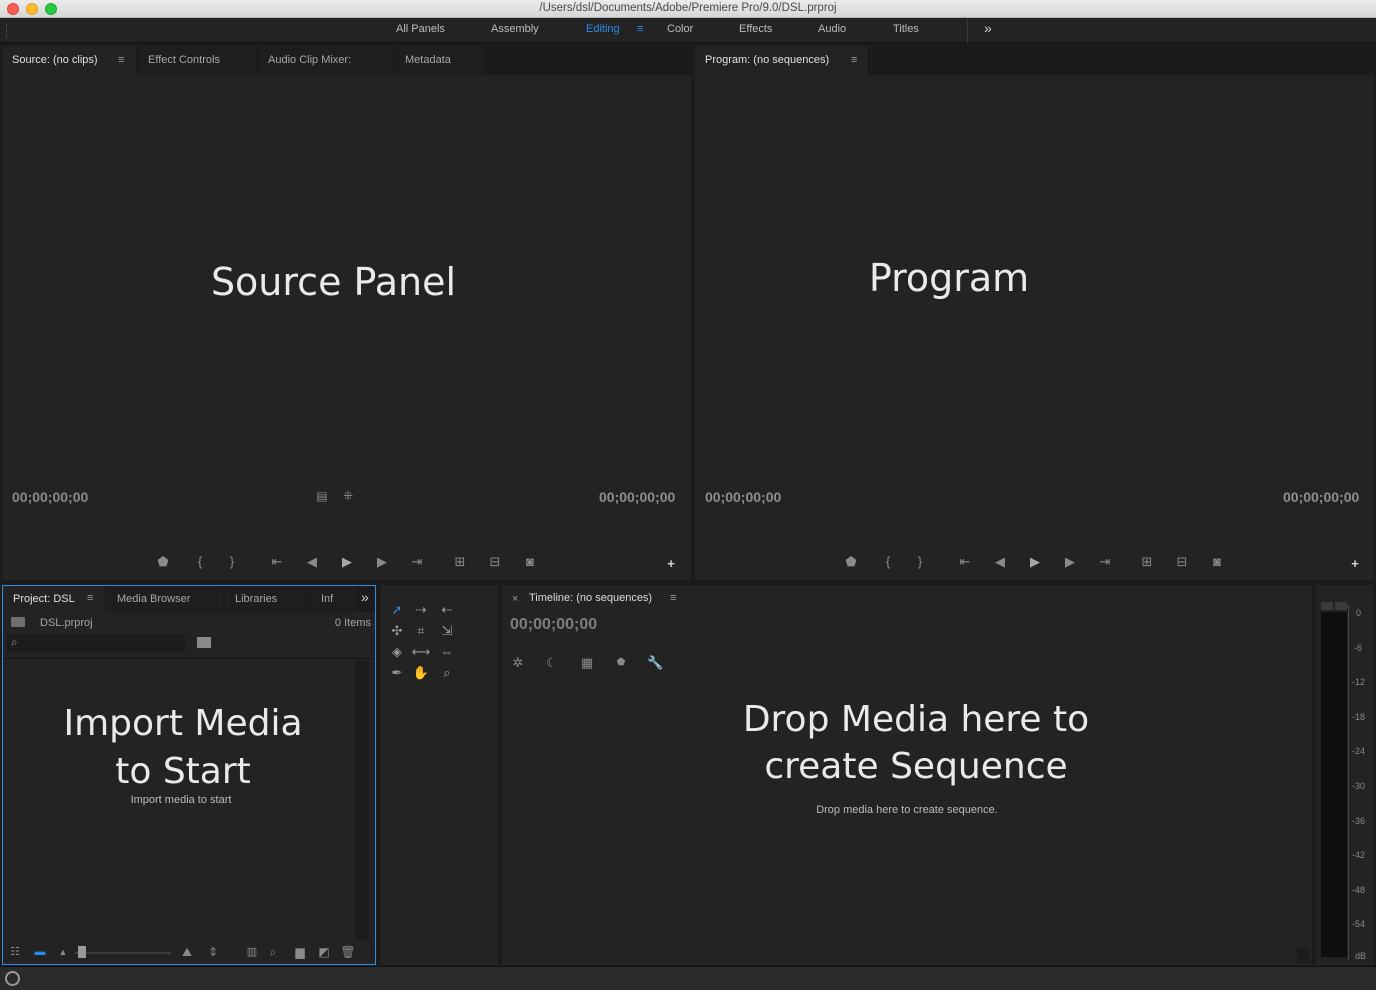  What do you see at coordinates (1359, 855) in the screenshot?
I see `meter-scale-42: -42` at bounding box center [1359, 855].